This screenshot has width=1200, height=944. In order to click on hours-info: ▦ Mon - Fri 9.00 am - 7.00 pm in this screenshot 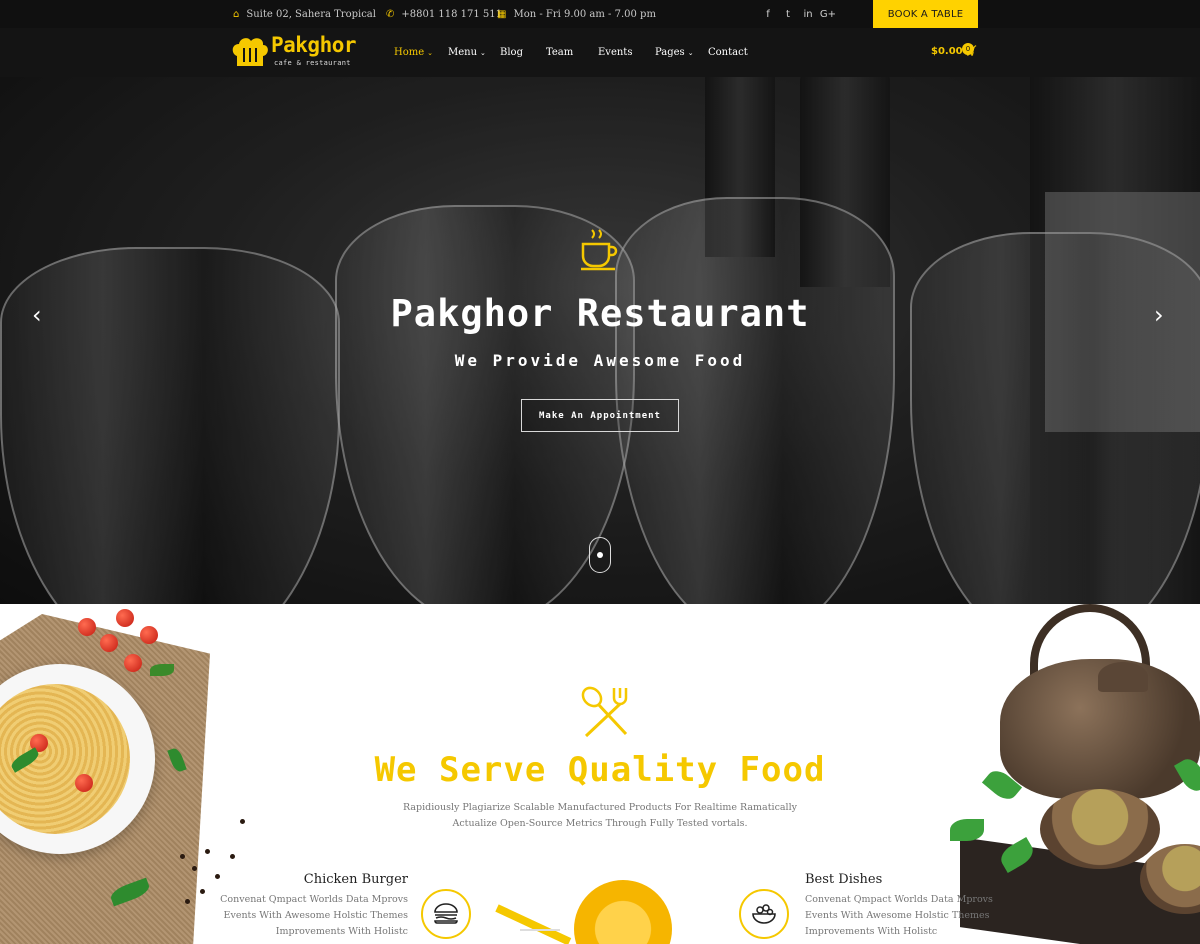, I will do `click(576, 14)`.